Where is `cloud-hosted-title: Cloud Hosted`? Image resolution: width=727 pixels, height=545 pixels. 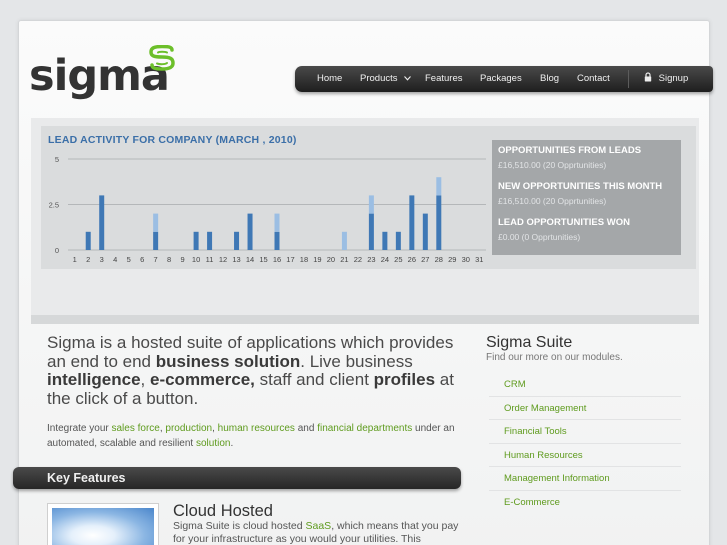
cloud-hosted-title: Cloud Hosted is located at coordinates (223, 511).